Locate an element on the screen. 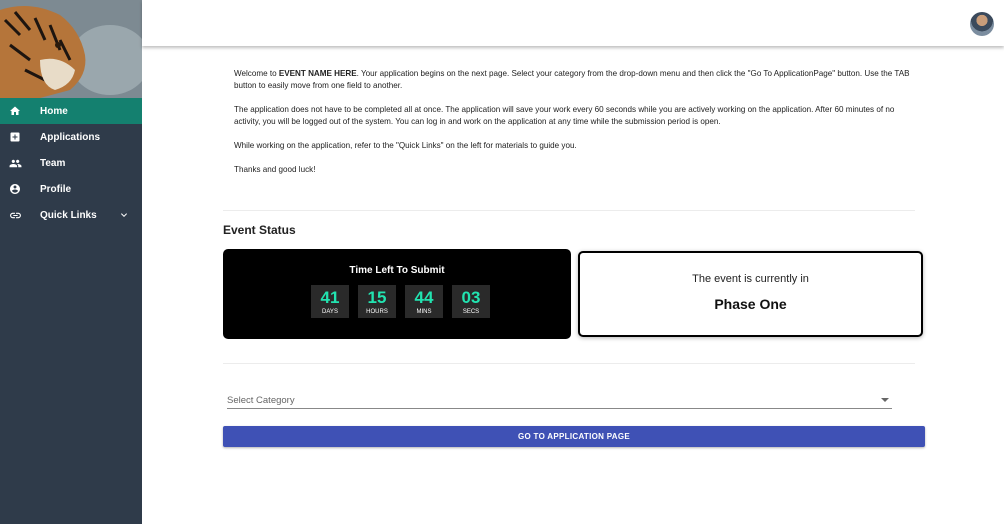 The height and width of the screenshot is (524, 1004). chevron-down-icon is located at coordinates (124, 215).